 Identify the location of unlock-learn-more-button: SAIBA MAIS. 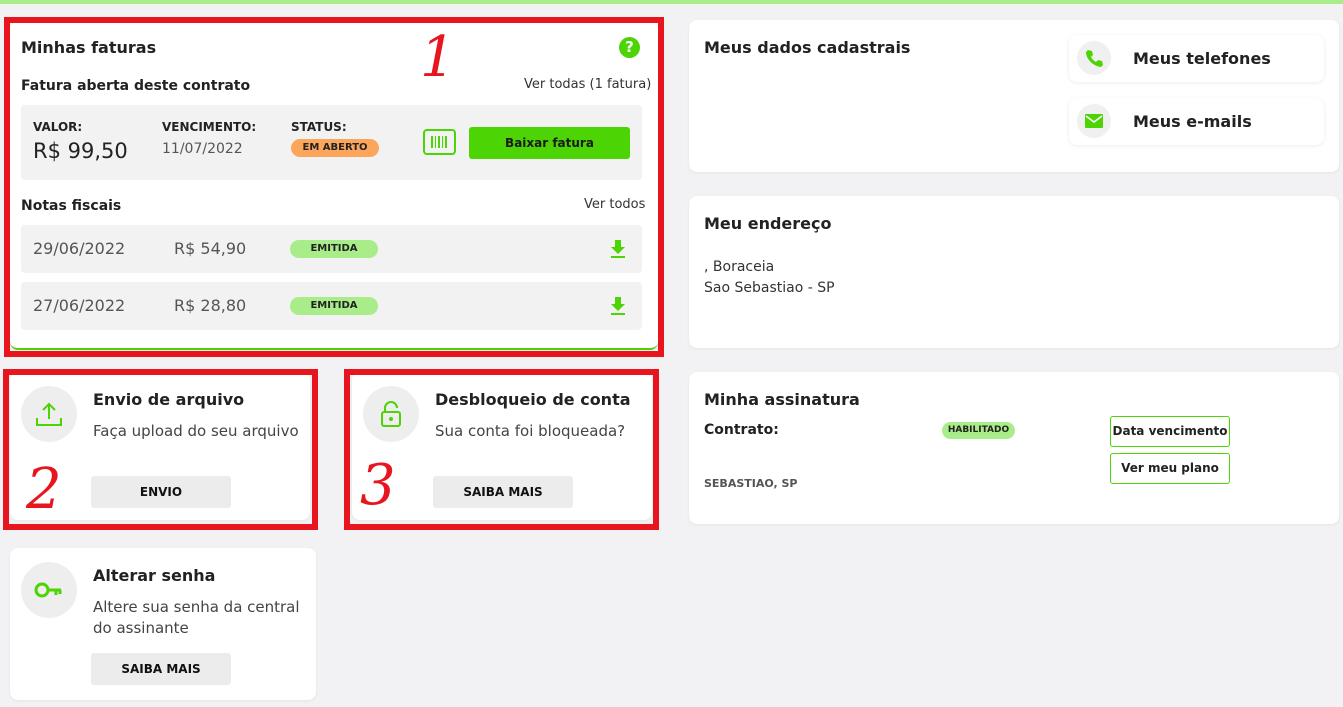
(503, 492).